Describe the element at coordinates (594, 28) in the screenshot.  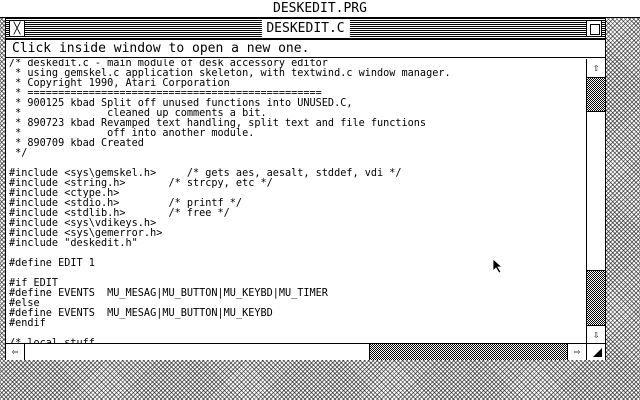
I see `full-icon` at that location.